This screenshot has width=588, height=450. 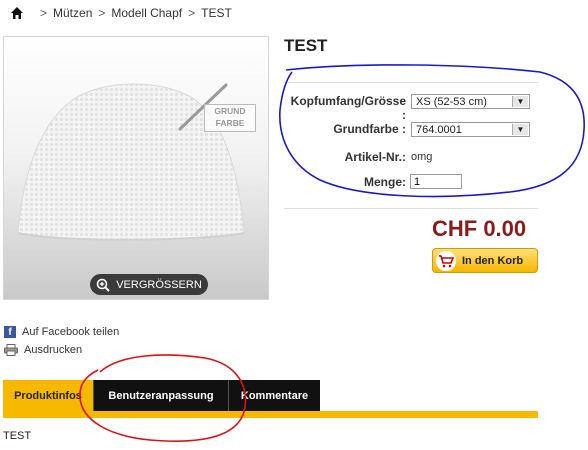 What do you see at coordinates (103, 285) in the screenshot?
I see `magnifier-icon` at bounding box center [103, 285].